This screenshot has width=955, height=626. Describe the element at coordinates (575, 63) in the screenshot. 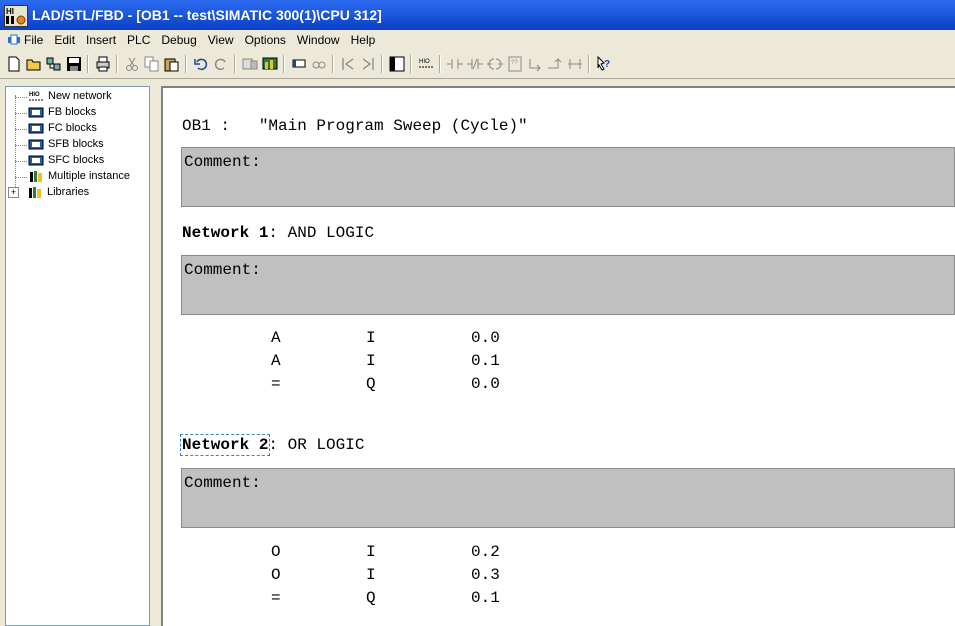

I see `connection-icon` at that location.